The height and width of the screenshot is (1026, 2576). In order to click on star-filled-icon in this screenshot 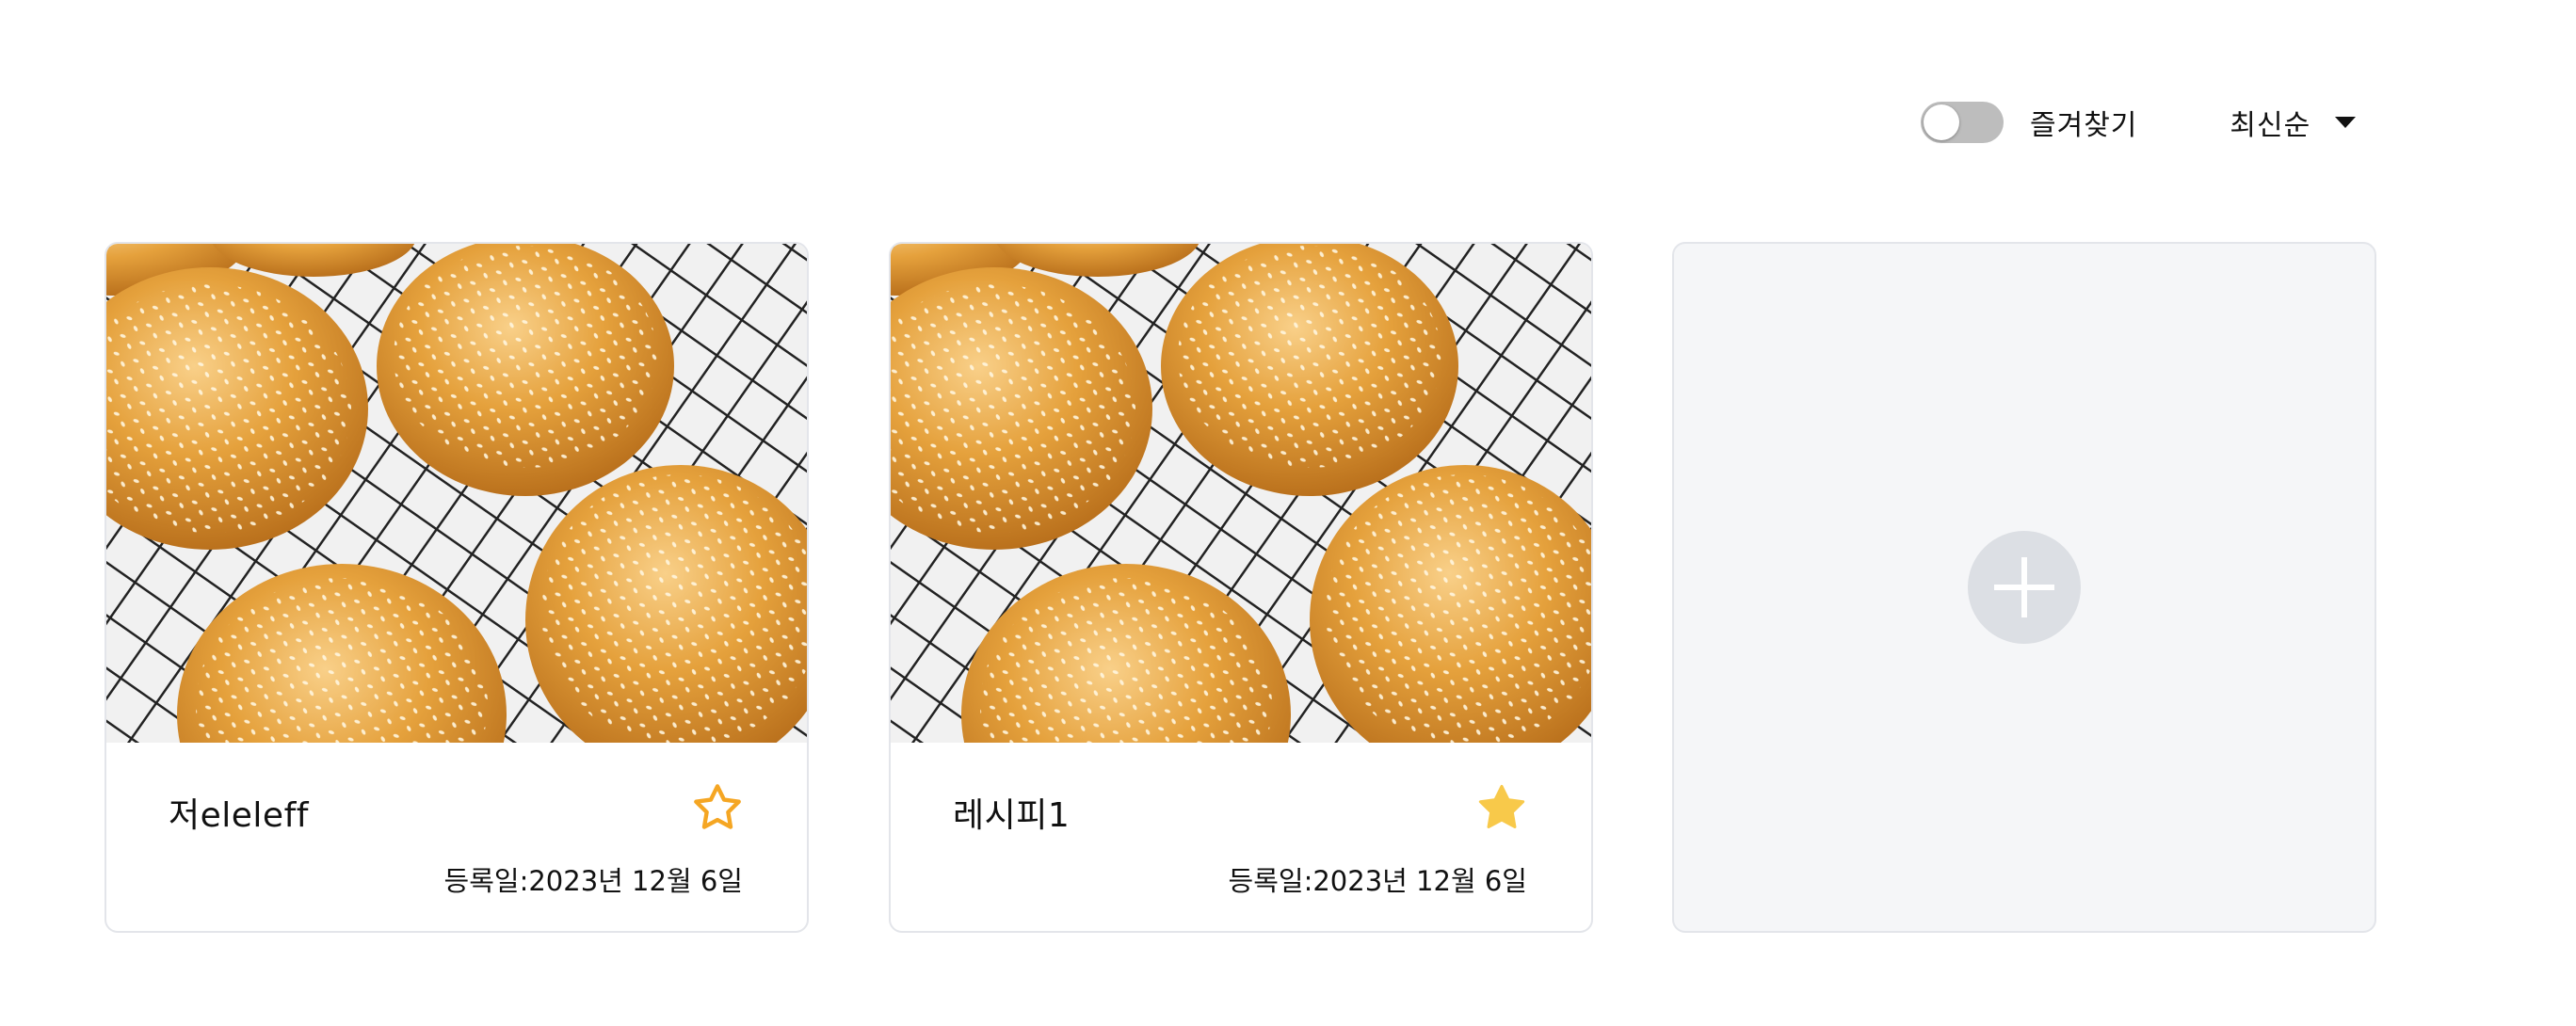, I will do `click(1501, 807)`.